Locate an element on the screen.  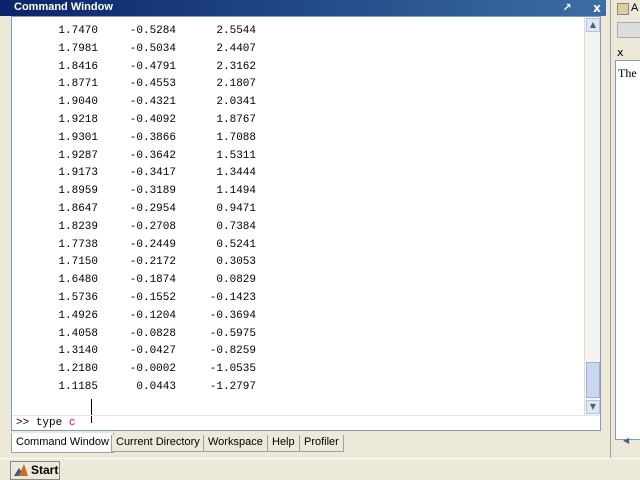
output-value: 1.9287 is located at coordinates (78, 155).